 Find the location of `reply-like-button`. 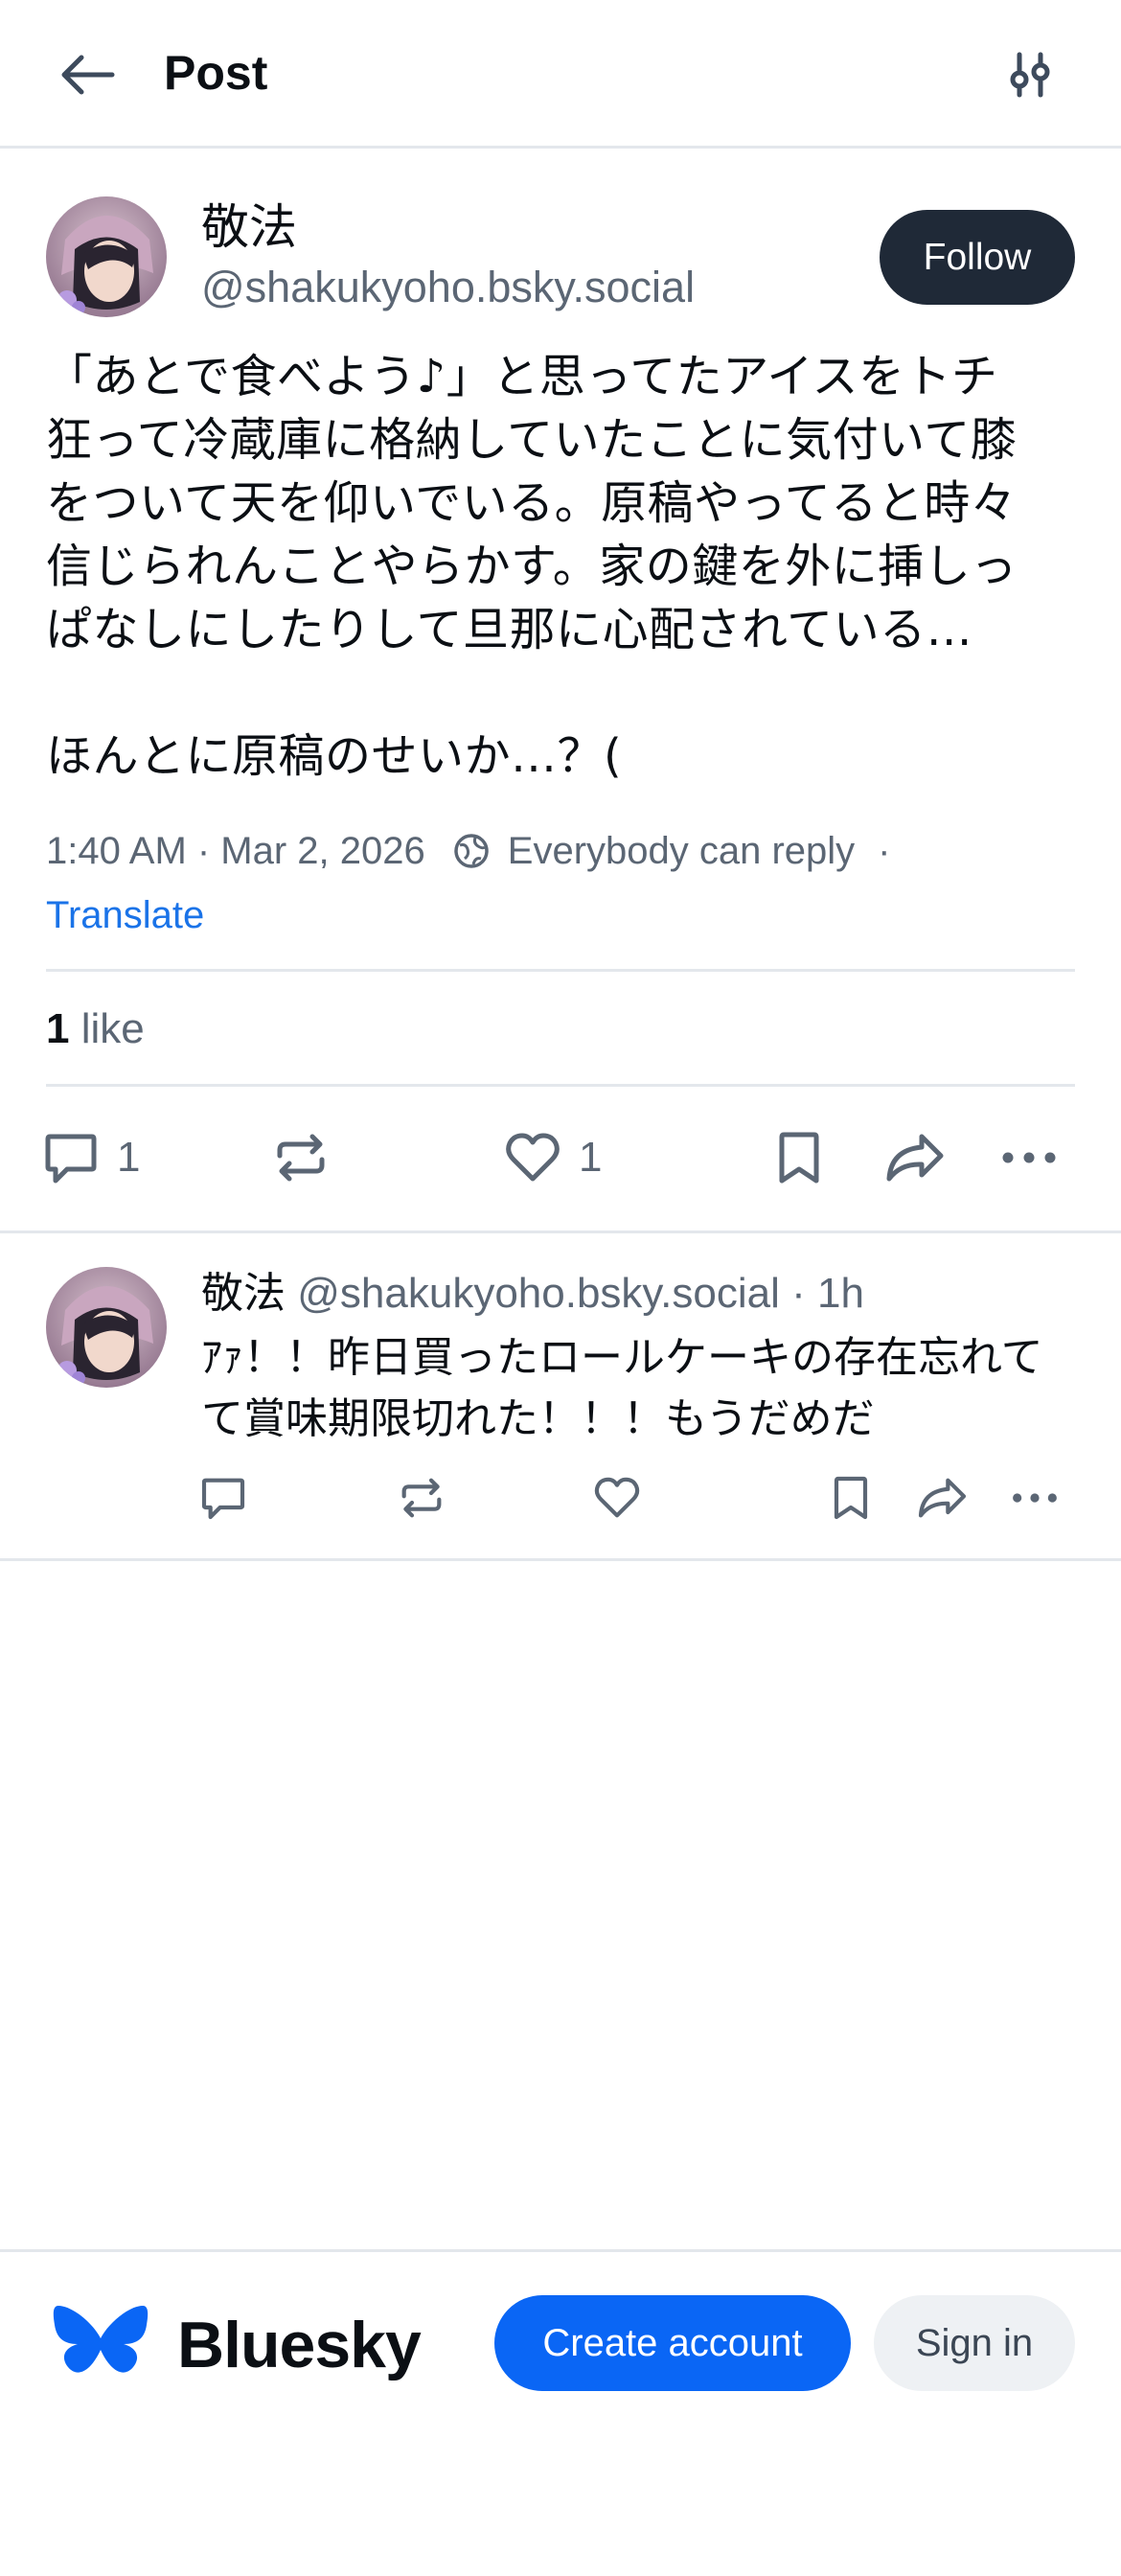

reply-like-button is located at coordinates (617, 1498).